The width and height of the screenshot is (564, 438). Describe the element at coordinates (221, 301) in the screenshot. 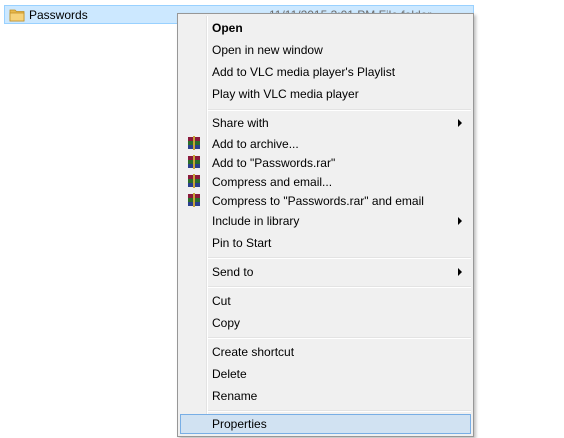

I see `menu-item-label: Cut` at that location.